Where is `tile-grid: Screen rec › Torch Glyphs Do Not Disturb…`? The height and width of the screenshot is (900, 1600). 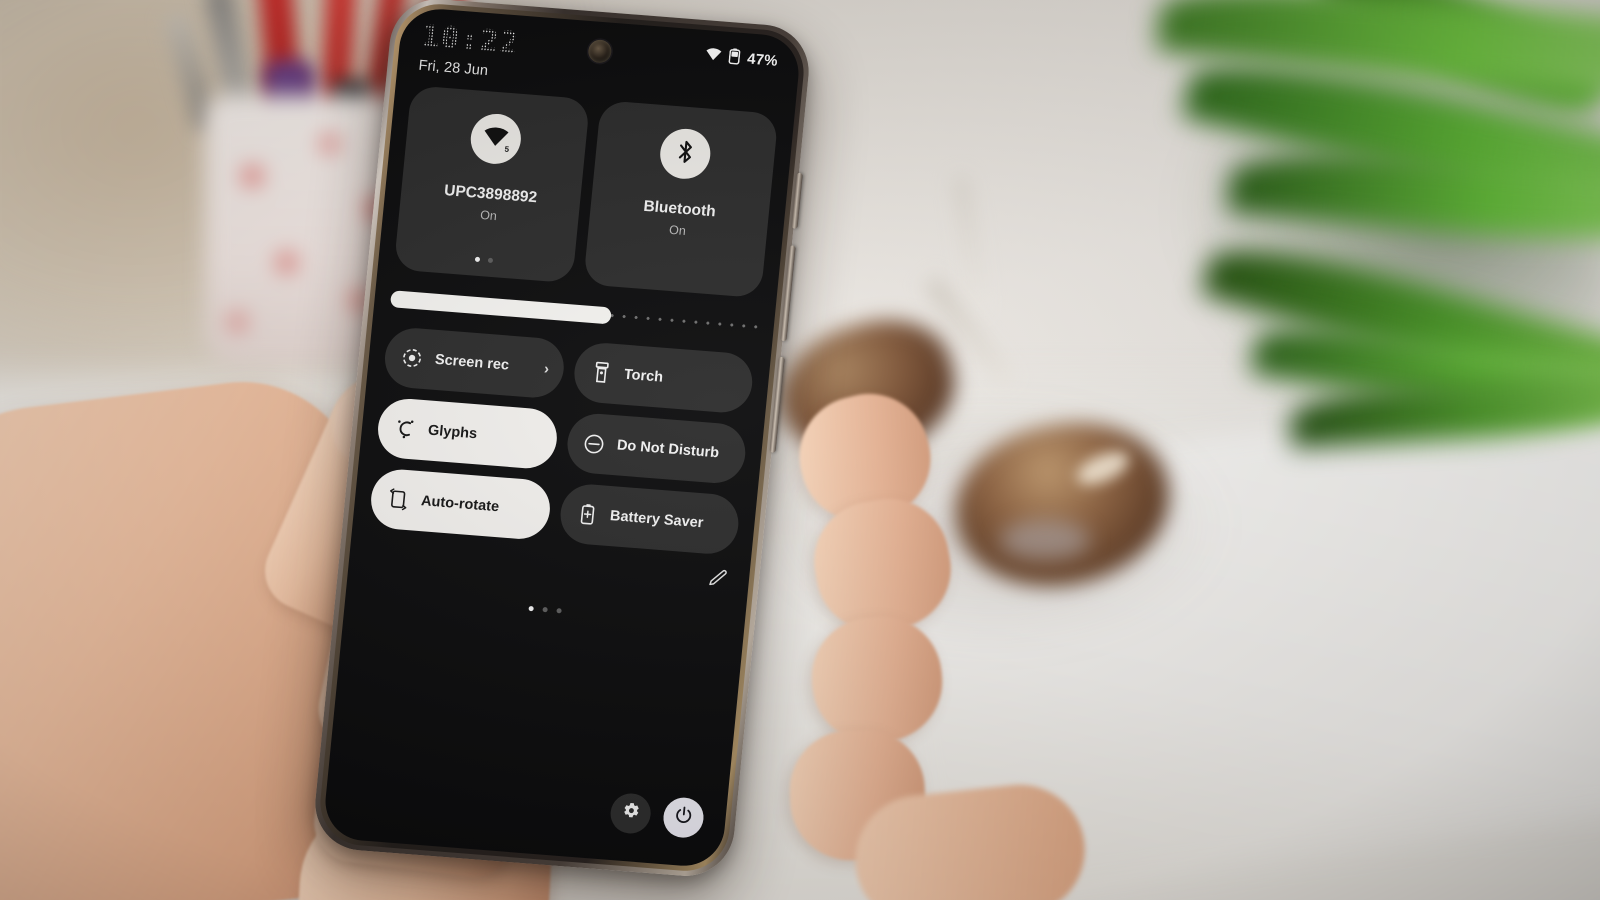
tile-grid: Screen rec › Torch Glyphs Do Not Disturb… is located at coordinates (561, 441).